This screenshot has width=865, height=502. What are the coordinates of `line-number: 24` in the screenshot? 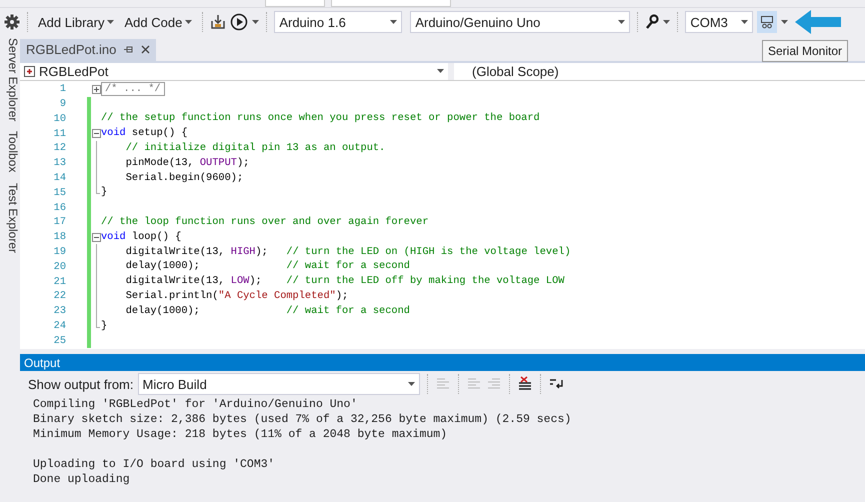 It's located at (59, 326).